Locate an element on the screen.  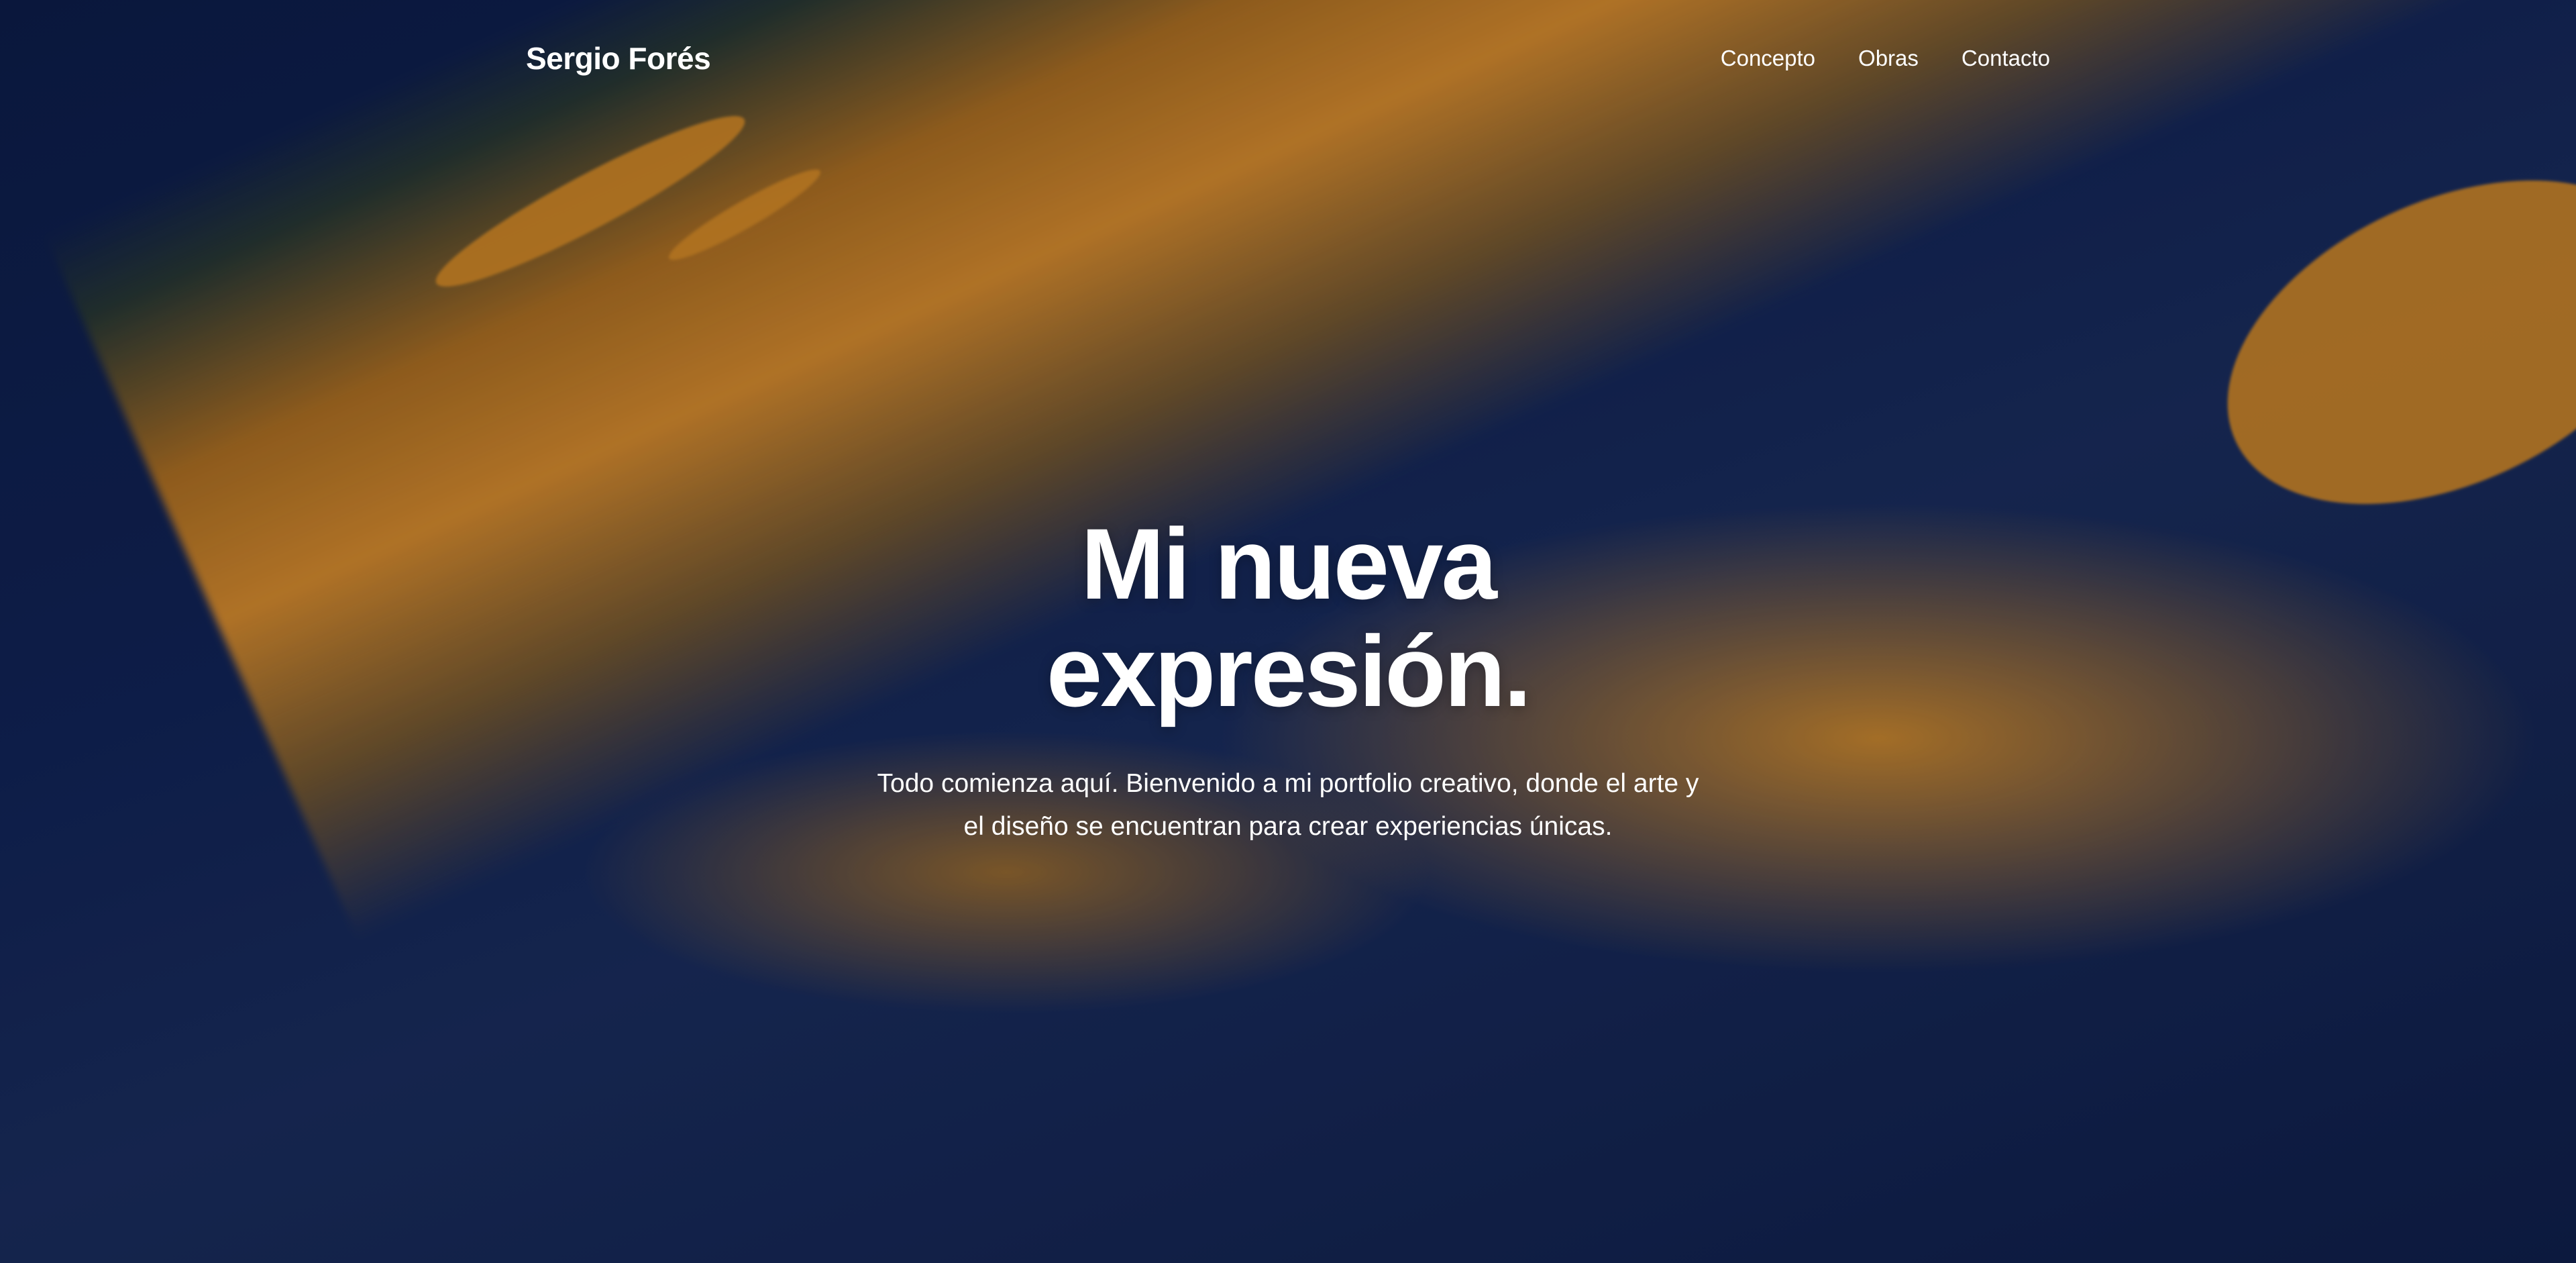
nav-link-contacto: Contacto is located at coordinates (2006, 58).